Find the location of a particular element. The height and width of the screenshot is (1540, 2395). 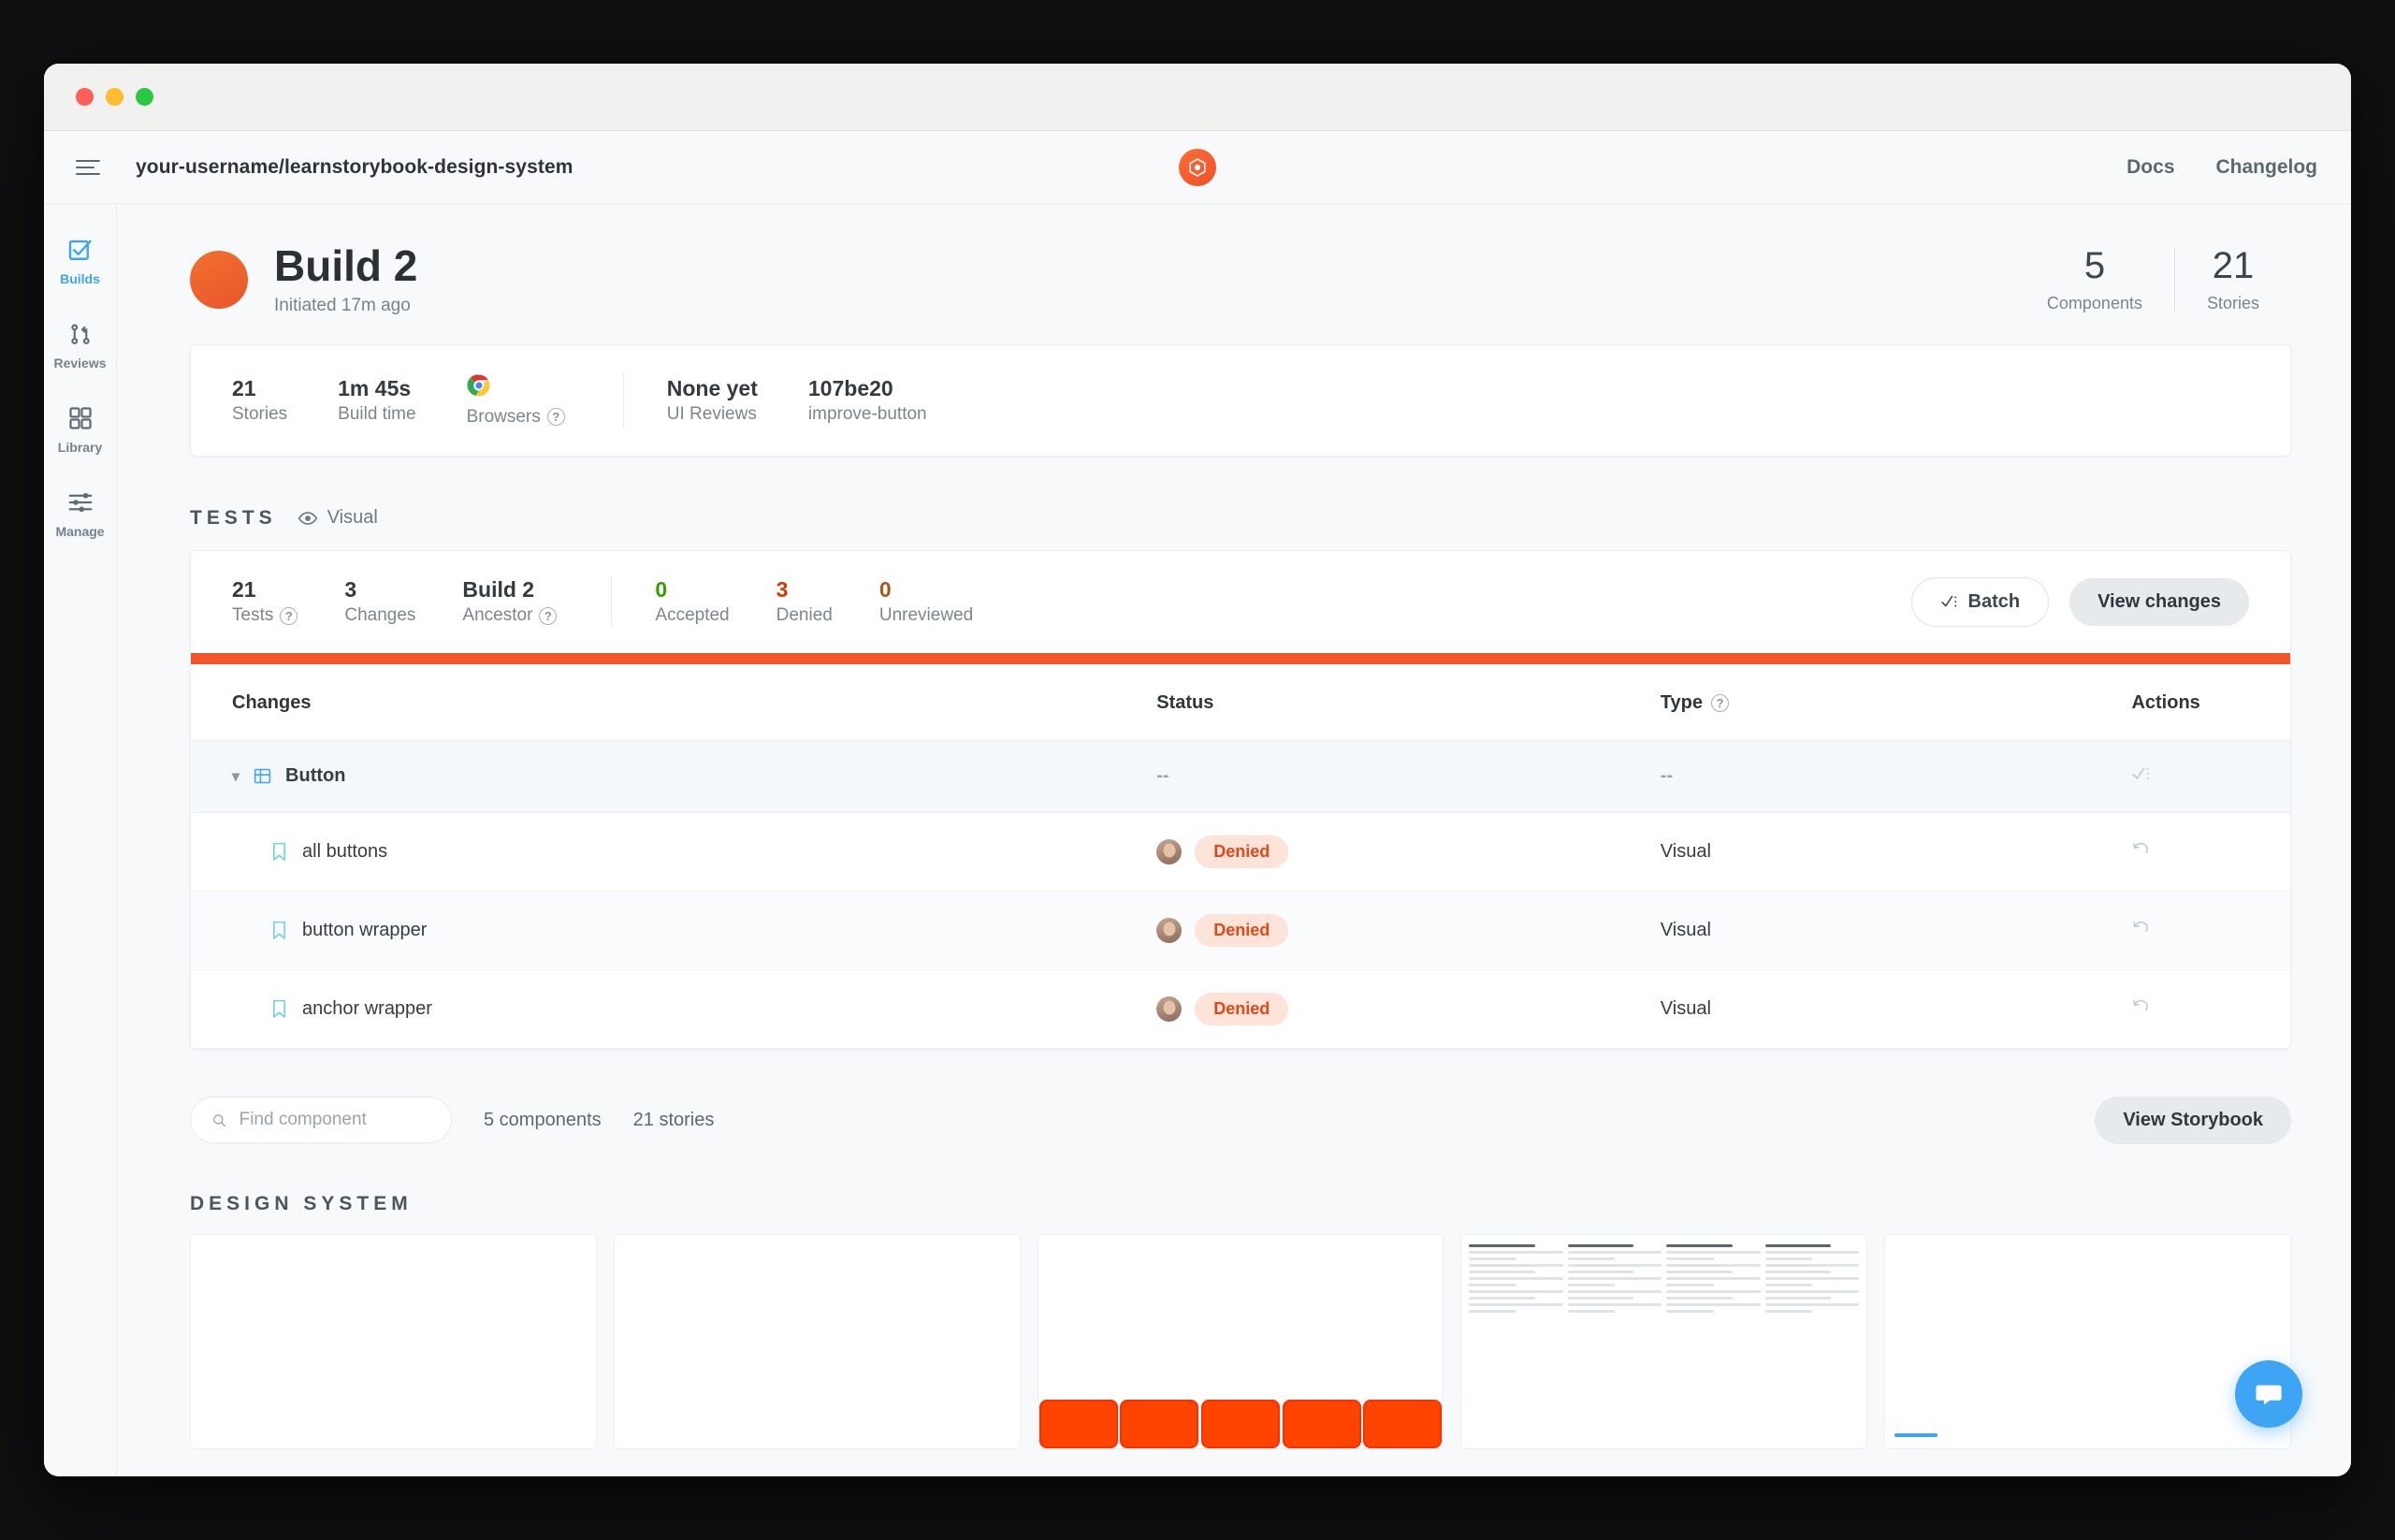

components-count-text: 5 components is located at coordinates (543, 1119).